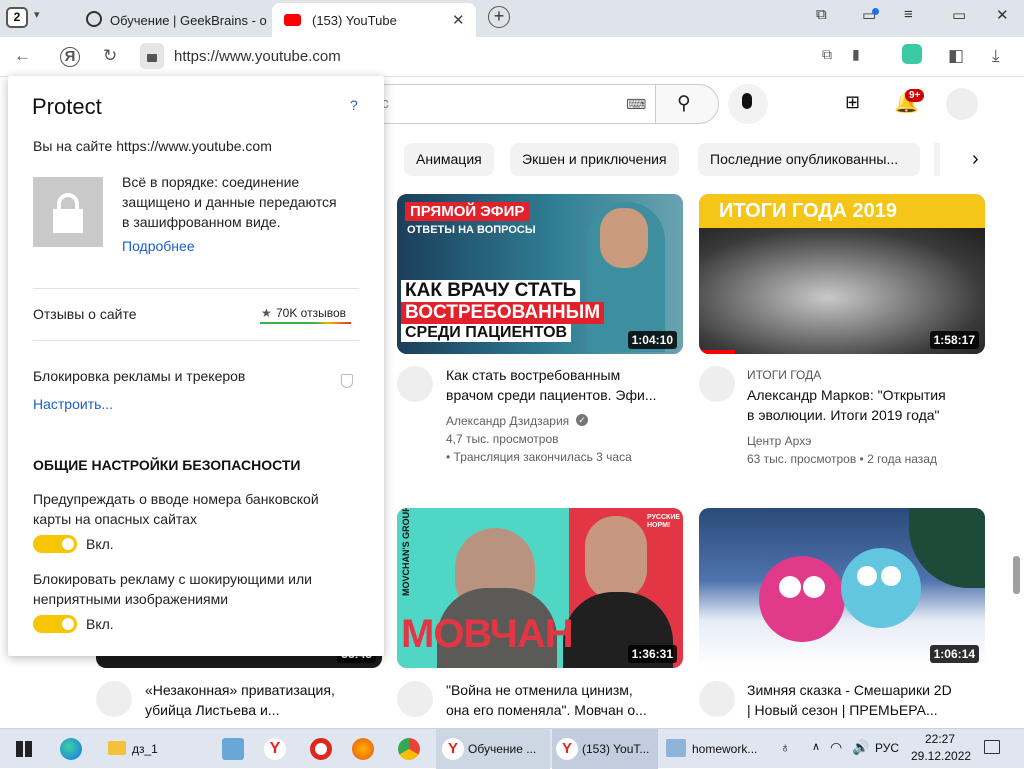 The width and height of the screenshot is (1024, 769). I want to click on thumb-text: КАК ВРАЧУ СТАТЬ, so click(491, 291).